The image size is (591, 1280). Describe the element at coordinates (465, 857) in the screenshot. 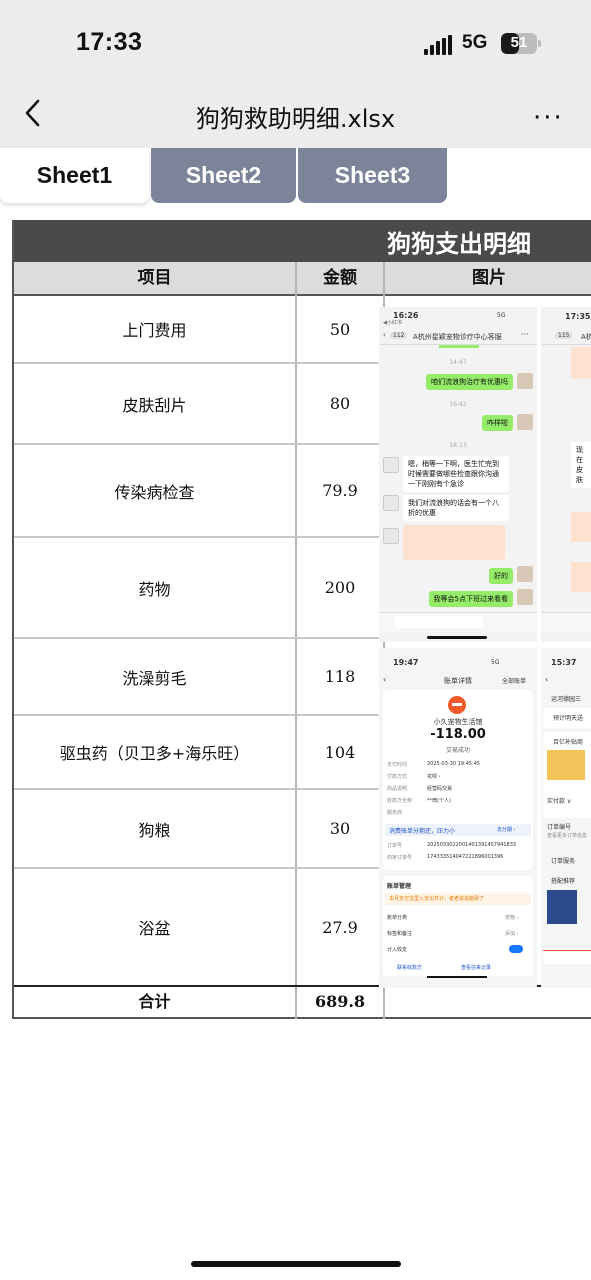

I see `bill-merchant-order-value: 1743335140472218960013​96` at that location.